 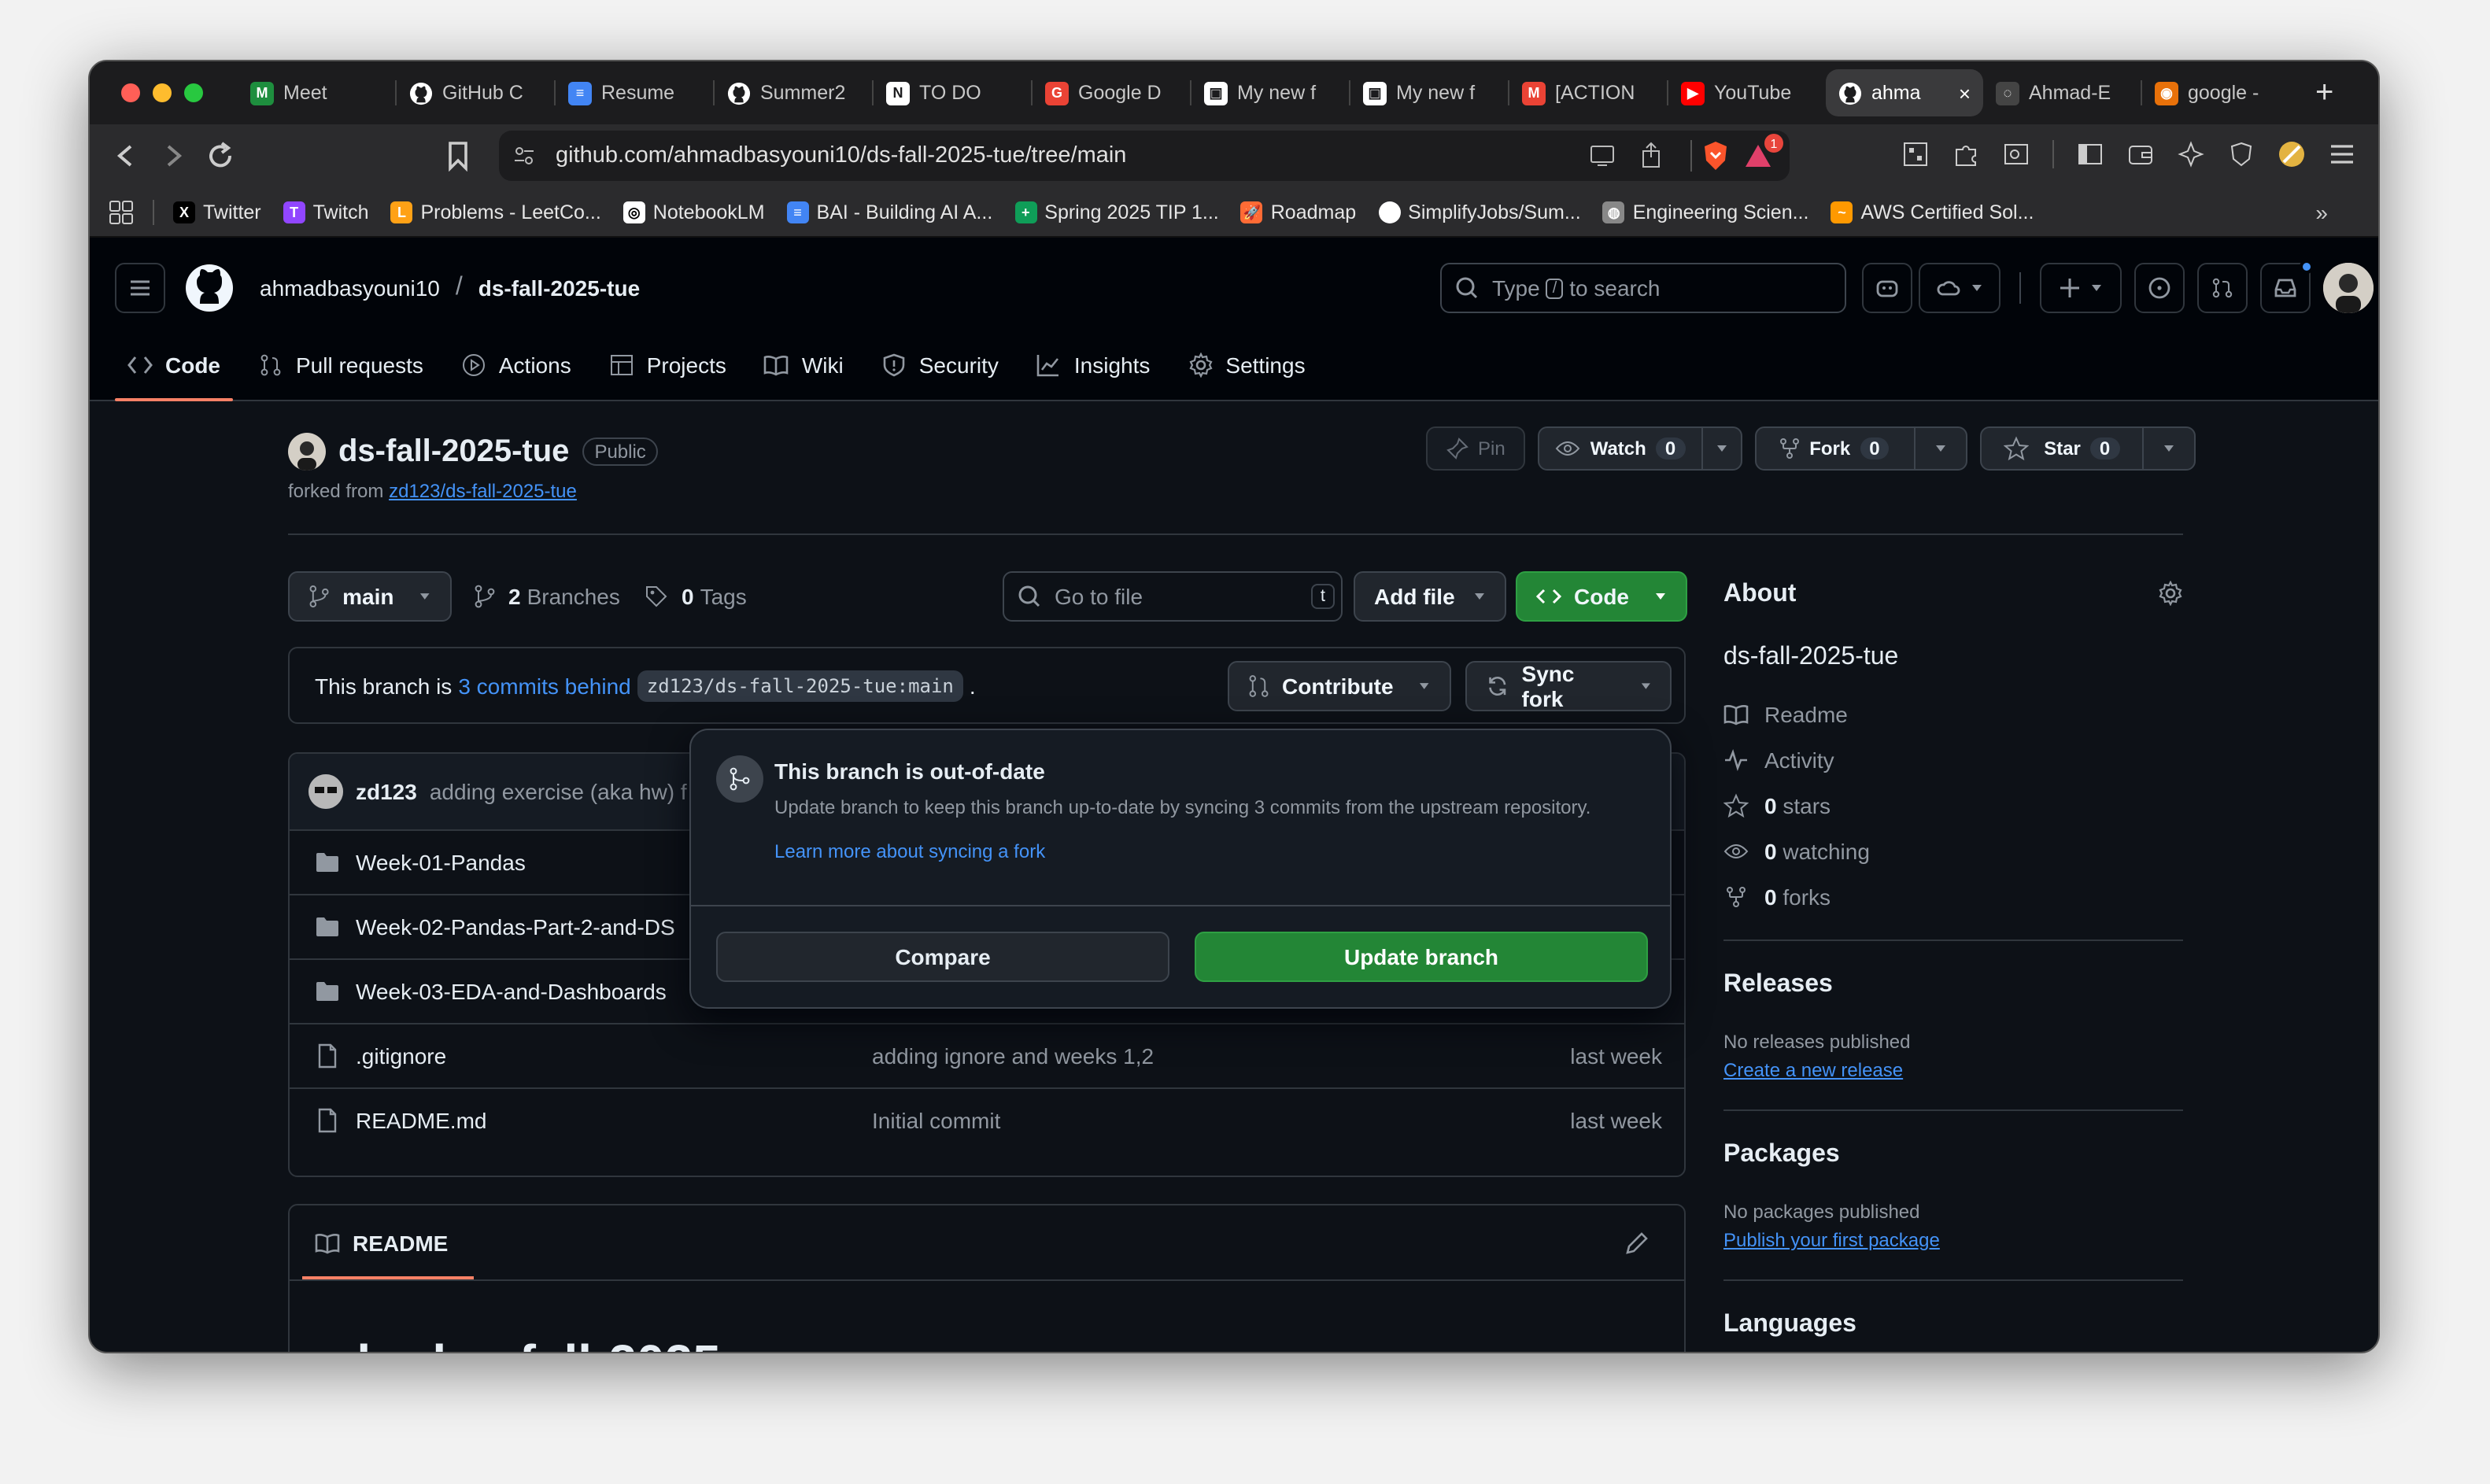 I want to click on forks-link: 0 forks, so click(x=1777, y=897).